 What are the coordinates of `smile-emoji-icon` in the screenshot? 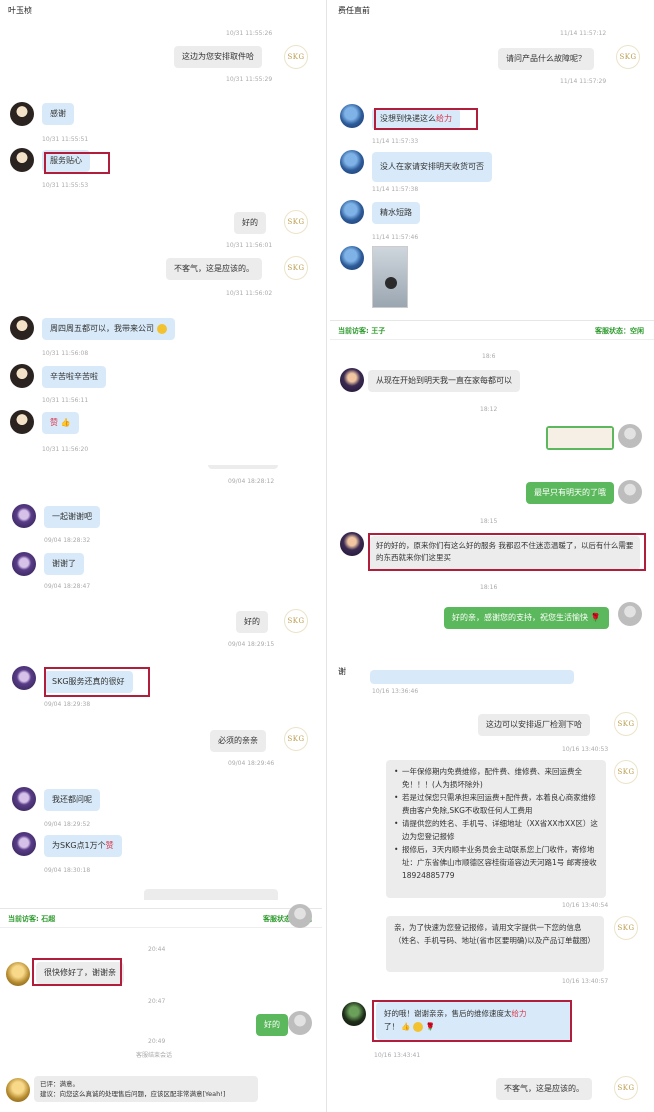 It's located at (418, 1027).